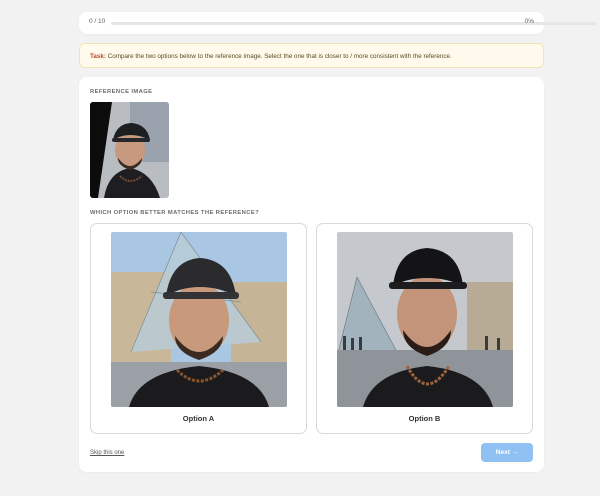  I want to click on progress-track, so click(353, 23).